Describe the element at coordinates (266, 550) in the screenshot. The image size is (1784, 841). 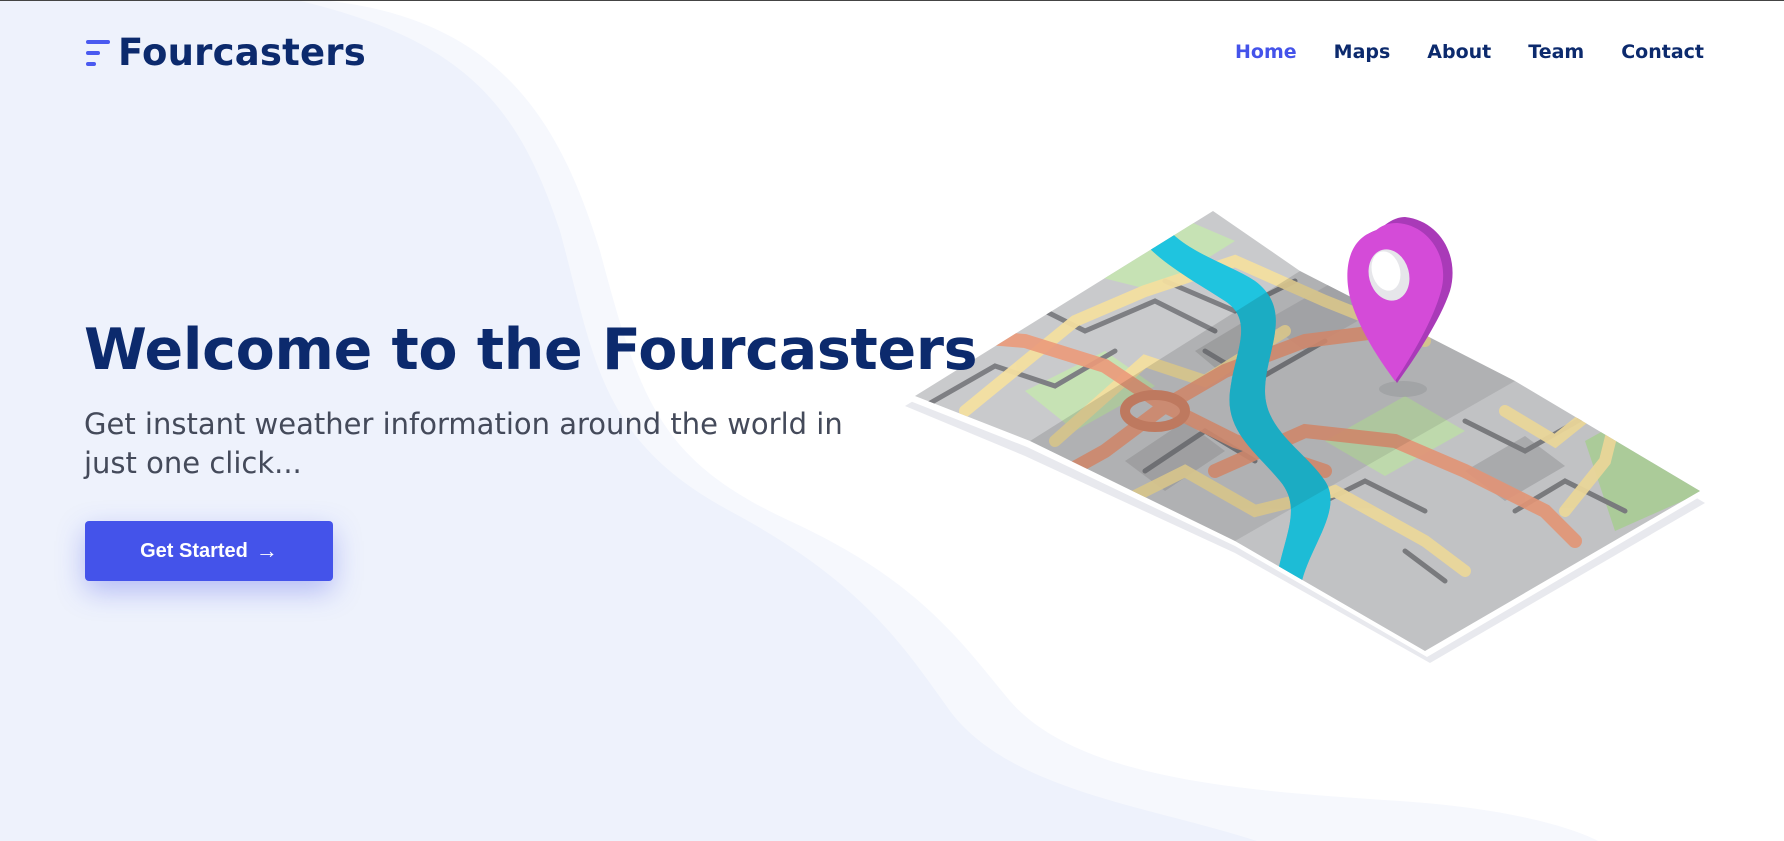
I see `arrow-right-icon: →` at that location.